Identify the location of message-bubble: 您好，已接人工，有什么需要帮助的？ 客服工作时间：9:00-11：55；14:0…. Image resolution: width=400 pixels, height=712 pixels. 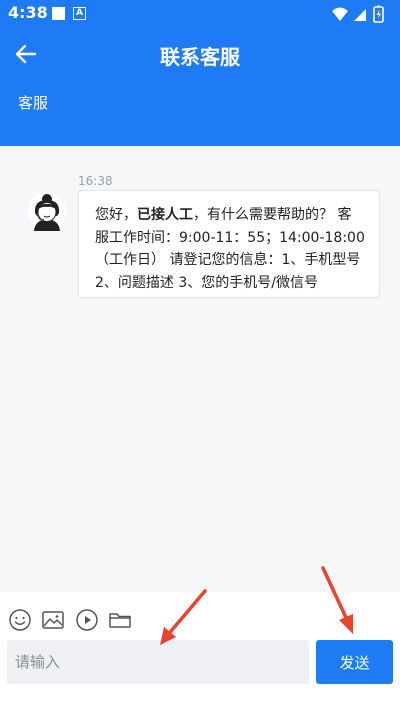
(229, 244).